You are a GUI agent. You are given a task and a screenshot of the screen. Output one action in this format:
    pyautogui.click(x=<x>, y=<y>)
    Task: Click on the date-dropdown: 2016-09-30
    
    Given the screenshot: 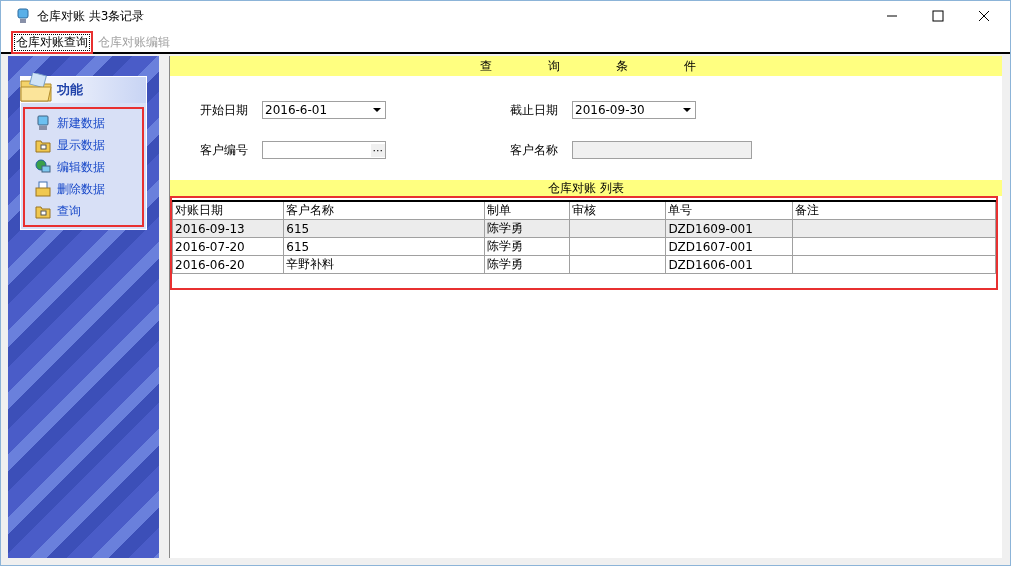 What is the action you would take?
    pyautogui.click(x=634, y=110)
    